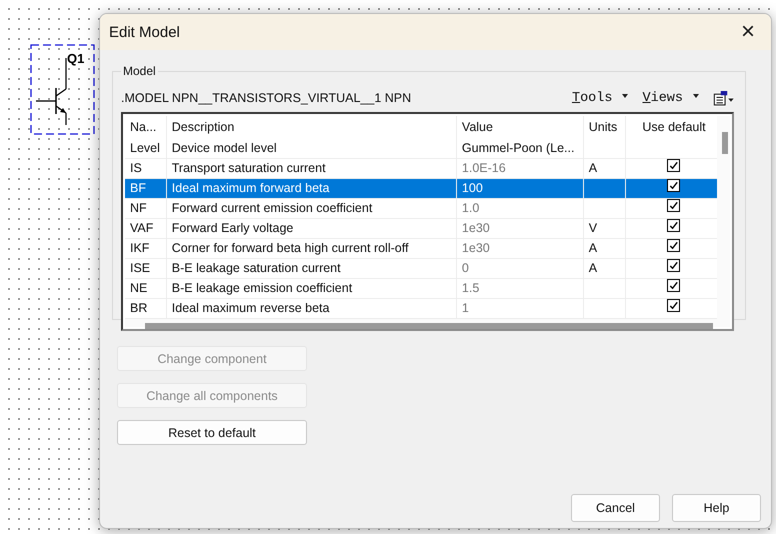 Image resolution: width=776 pixels, height=534 pixels. Describe the element at coordinates (716, 508) in the screenshot. I see `dialog-button: Help` at that location.